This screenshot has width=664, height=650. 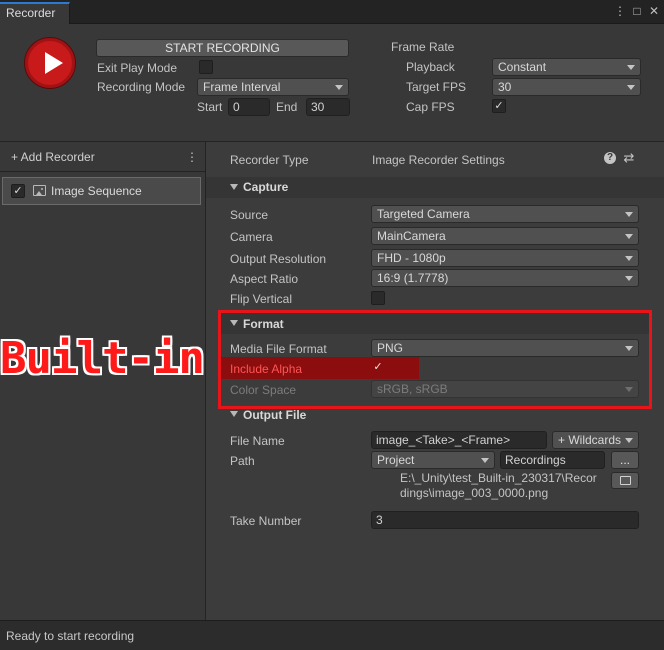 I want to click on tab-recorder-label: Recorder, so click(x=31, y=13).